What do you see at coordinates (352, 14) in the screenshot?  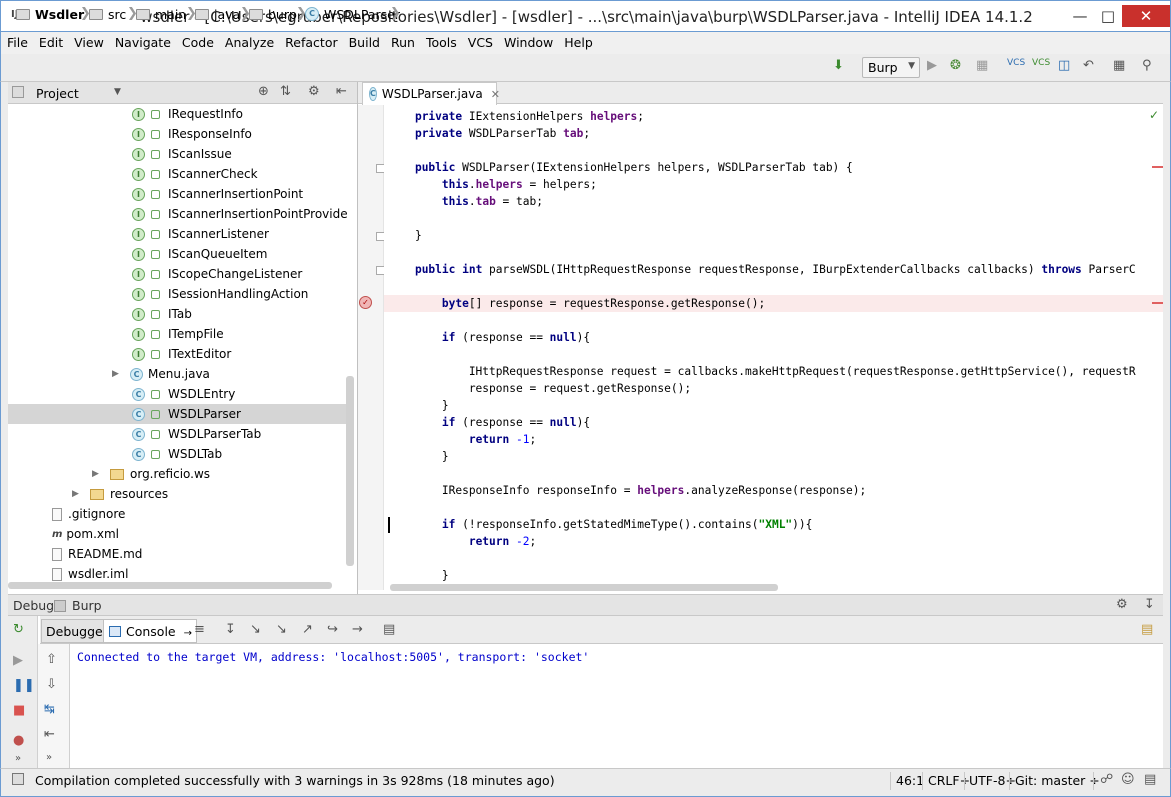 I see `breadcrumb-class: C WSDLParser` at bounding box center [352, 14].